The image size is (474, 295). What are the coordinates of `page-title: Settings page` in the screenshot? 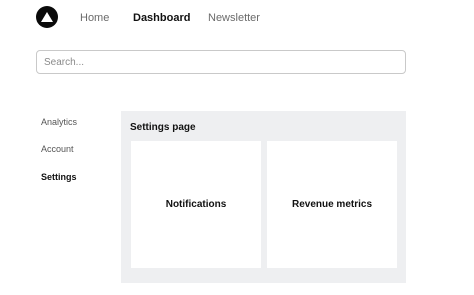 It's located at (163, 127).